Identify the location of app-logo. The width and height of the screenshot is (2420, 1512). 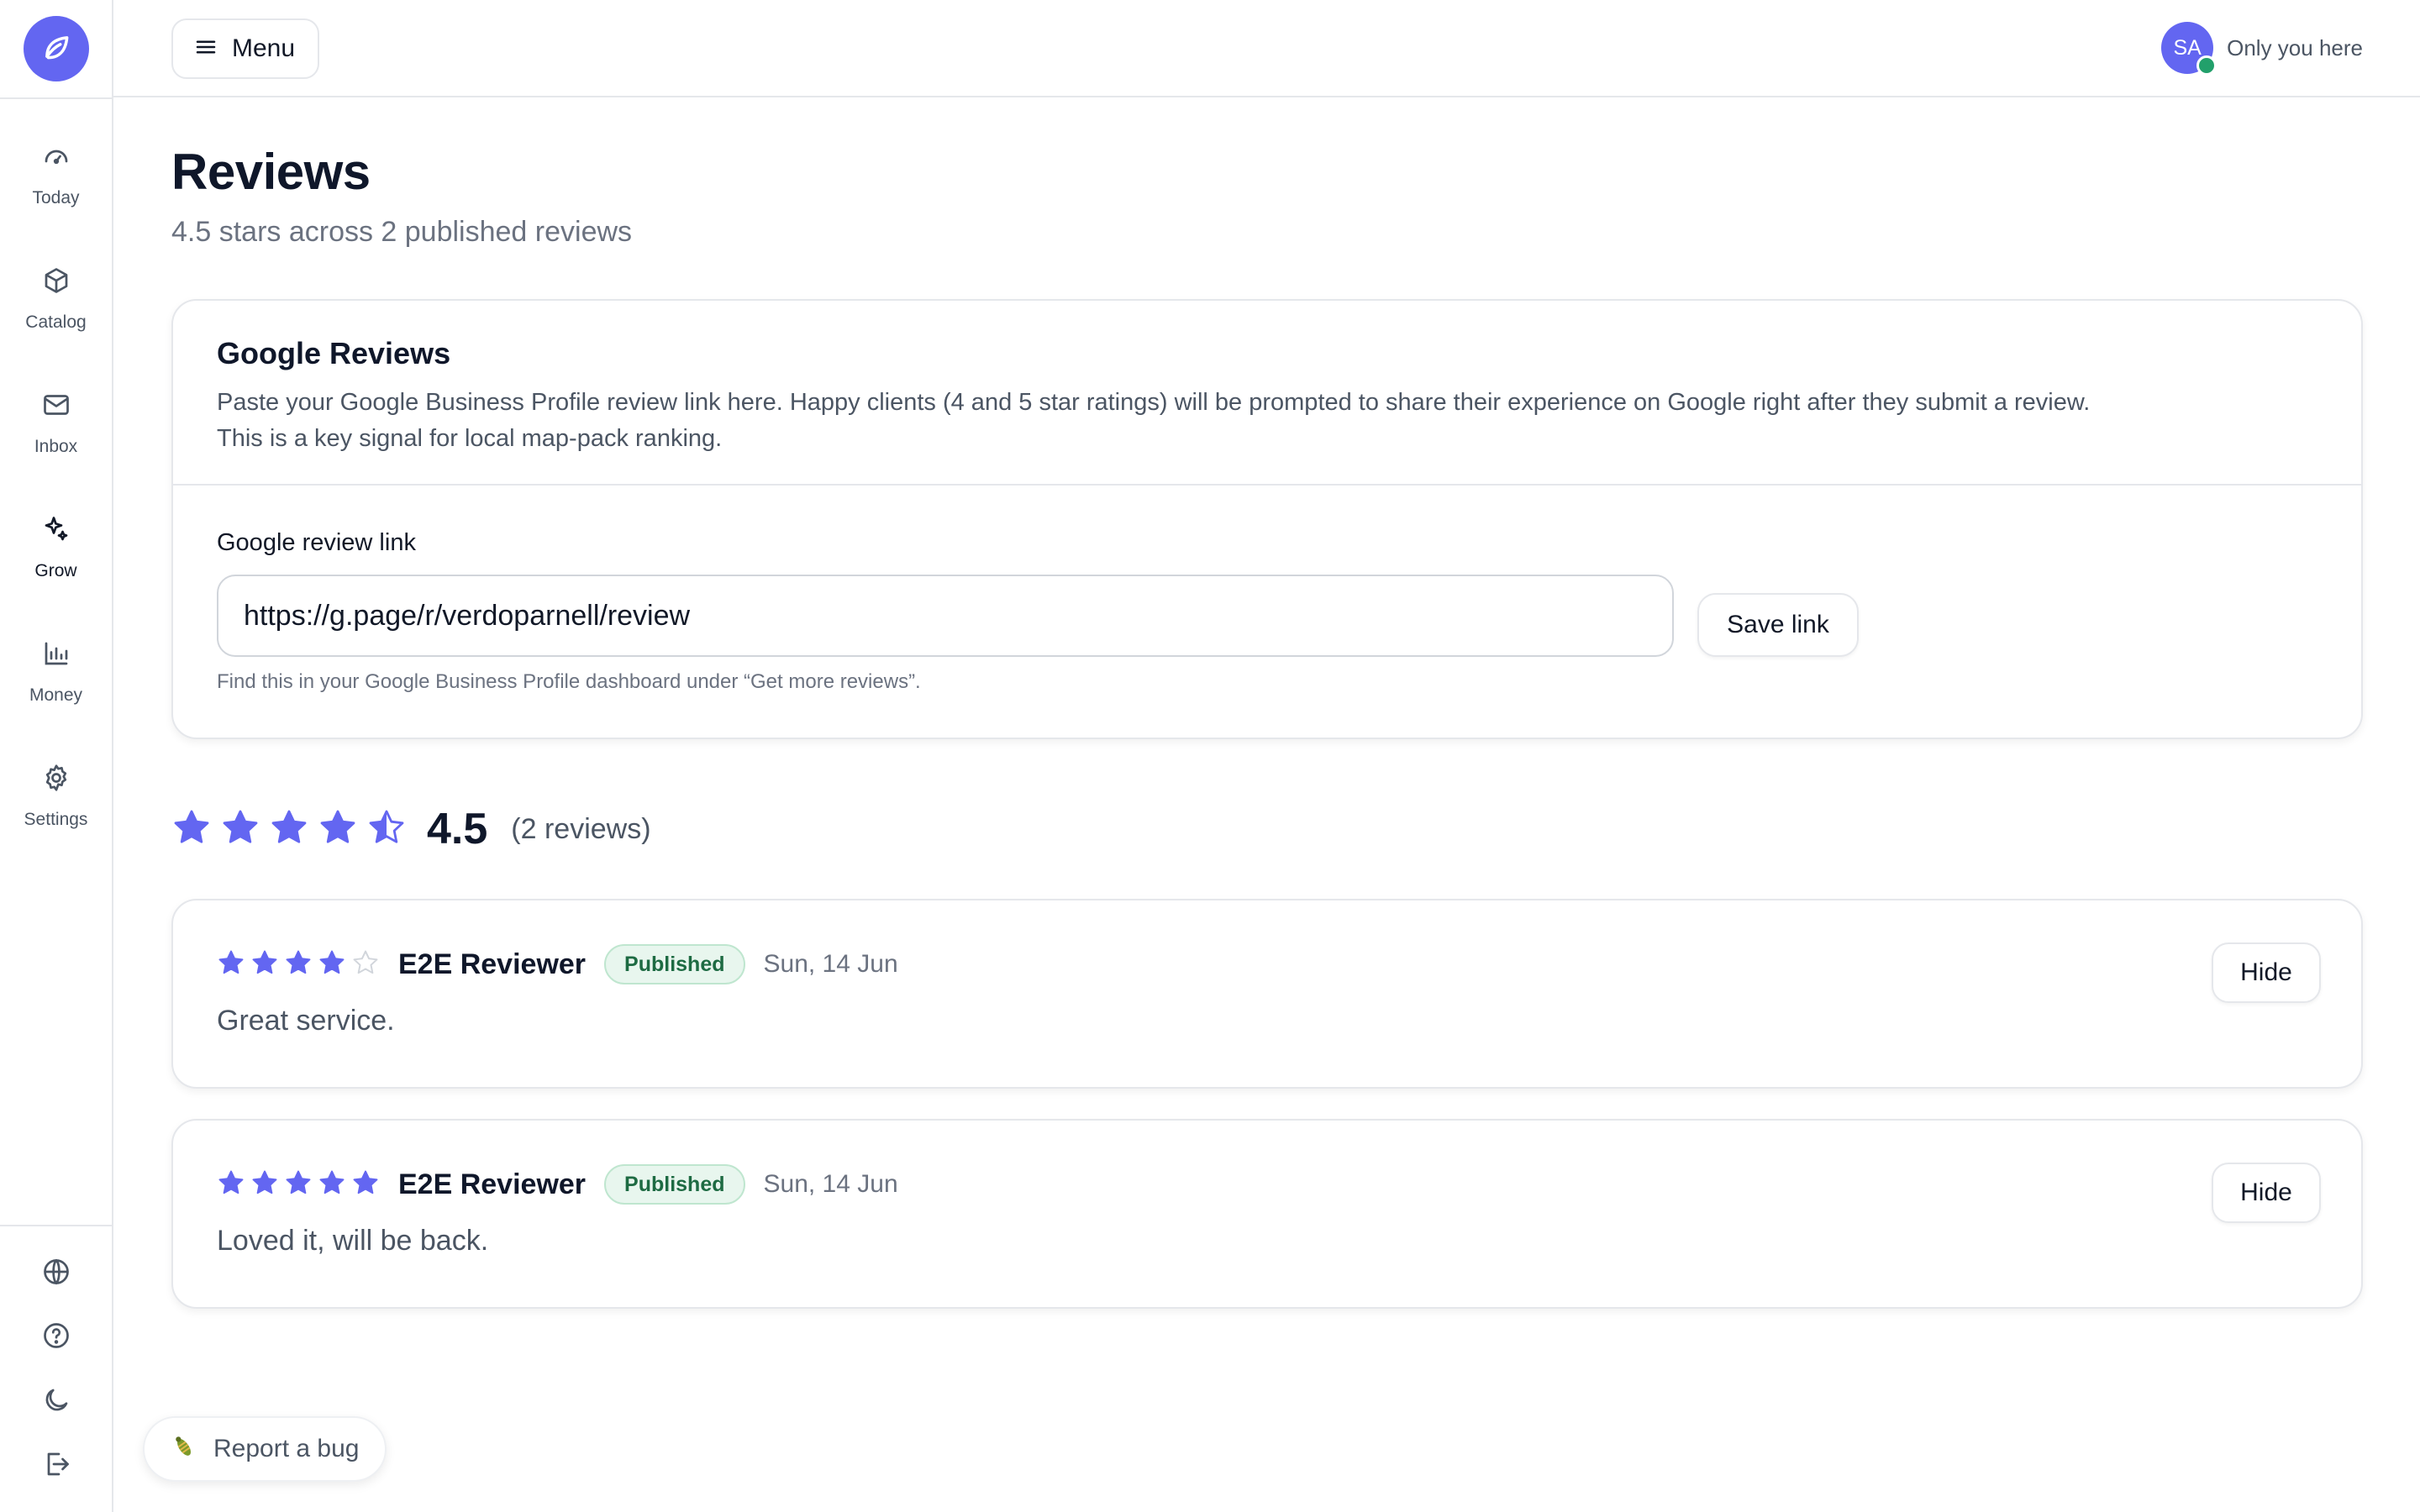
(56, 48).